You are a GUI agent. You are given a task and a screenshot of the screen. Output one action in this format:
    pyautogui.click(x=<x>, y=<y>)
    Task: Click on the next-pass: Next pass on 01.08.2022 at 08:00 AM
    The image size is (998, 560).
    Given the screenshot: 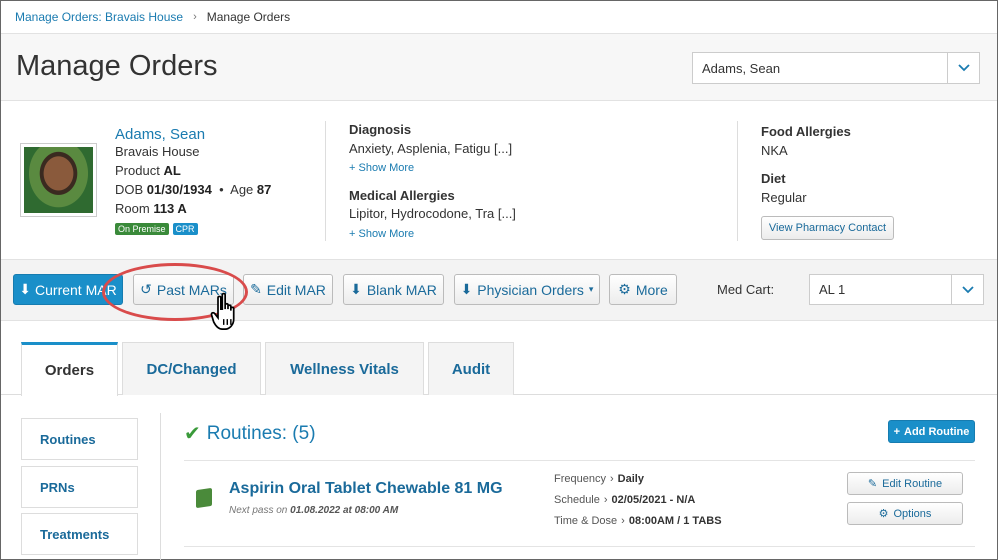 What is the action you would take?
    pyautogui.click(x=314, y=510)
    